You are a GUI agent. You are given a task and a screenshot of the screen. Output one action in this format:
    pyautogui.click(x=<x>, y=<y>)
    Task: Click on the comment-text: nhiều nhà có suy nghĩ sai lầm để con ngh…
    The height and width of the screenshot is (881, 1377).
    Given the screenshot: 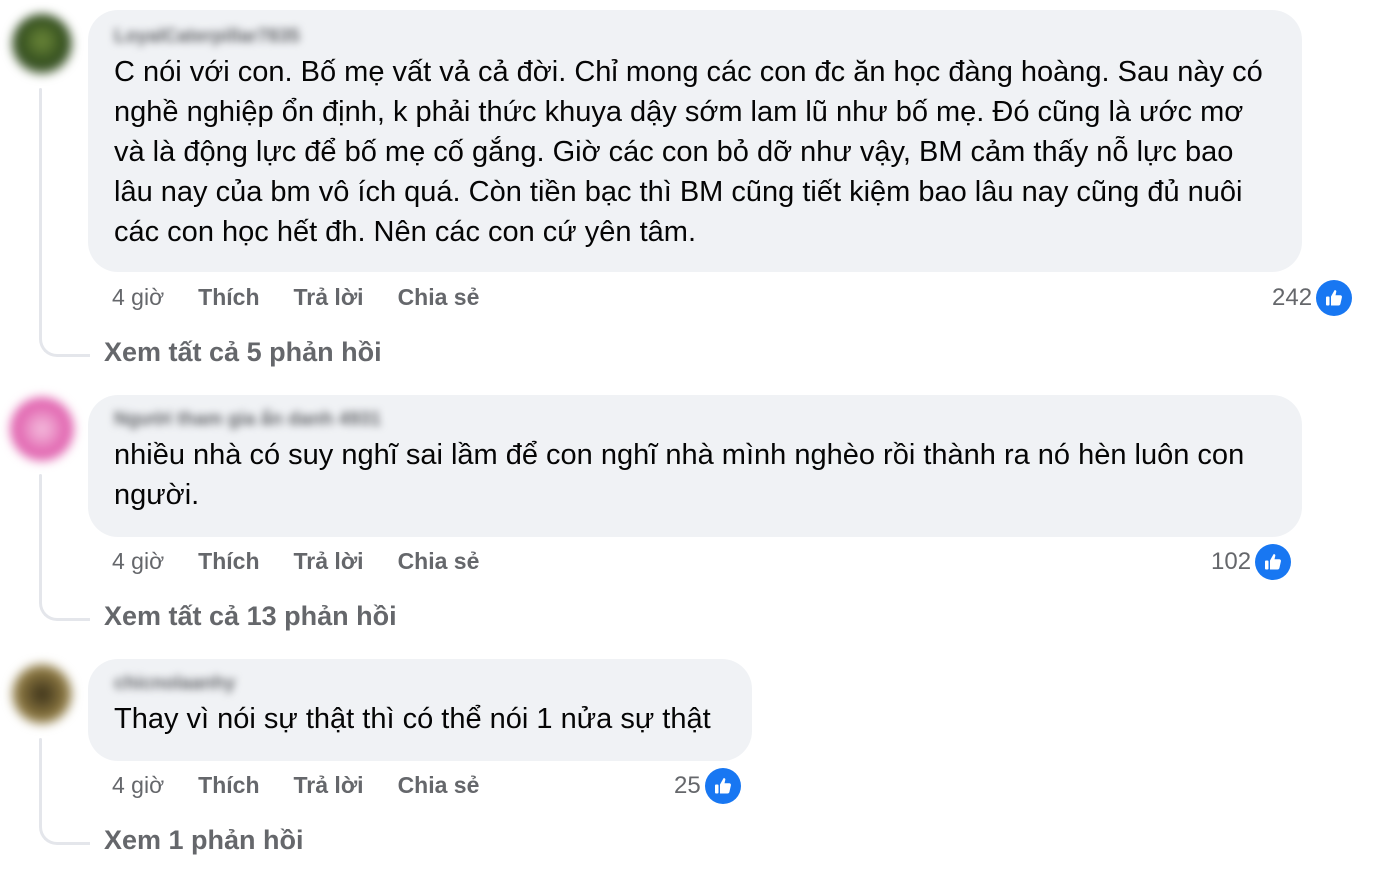 What is the action you would take?
    pyautogui.click(x=679, y=475)
    